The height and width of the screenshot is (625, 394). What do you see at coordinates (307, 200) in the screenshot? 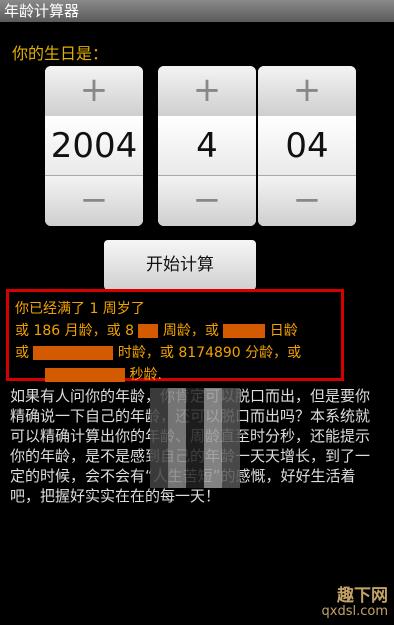
I see `day-decrement-button: −` at bounding box center [307, 200].